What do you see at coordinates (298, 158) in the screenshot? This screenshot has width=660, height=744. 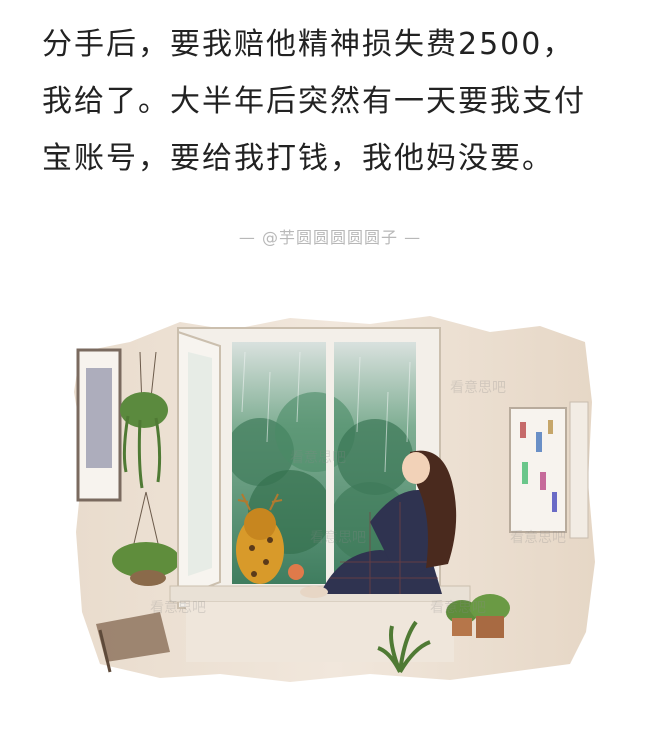 I see `post-line: 宝账号，要给我打钱，我他妈没要。` at bounding box center [298, 158].